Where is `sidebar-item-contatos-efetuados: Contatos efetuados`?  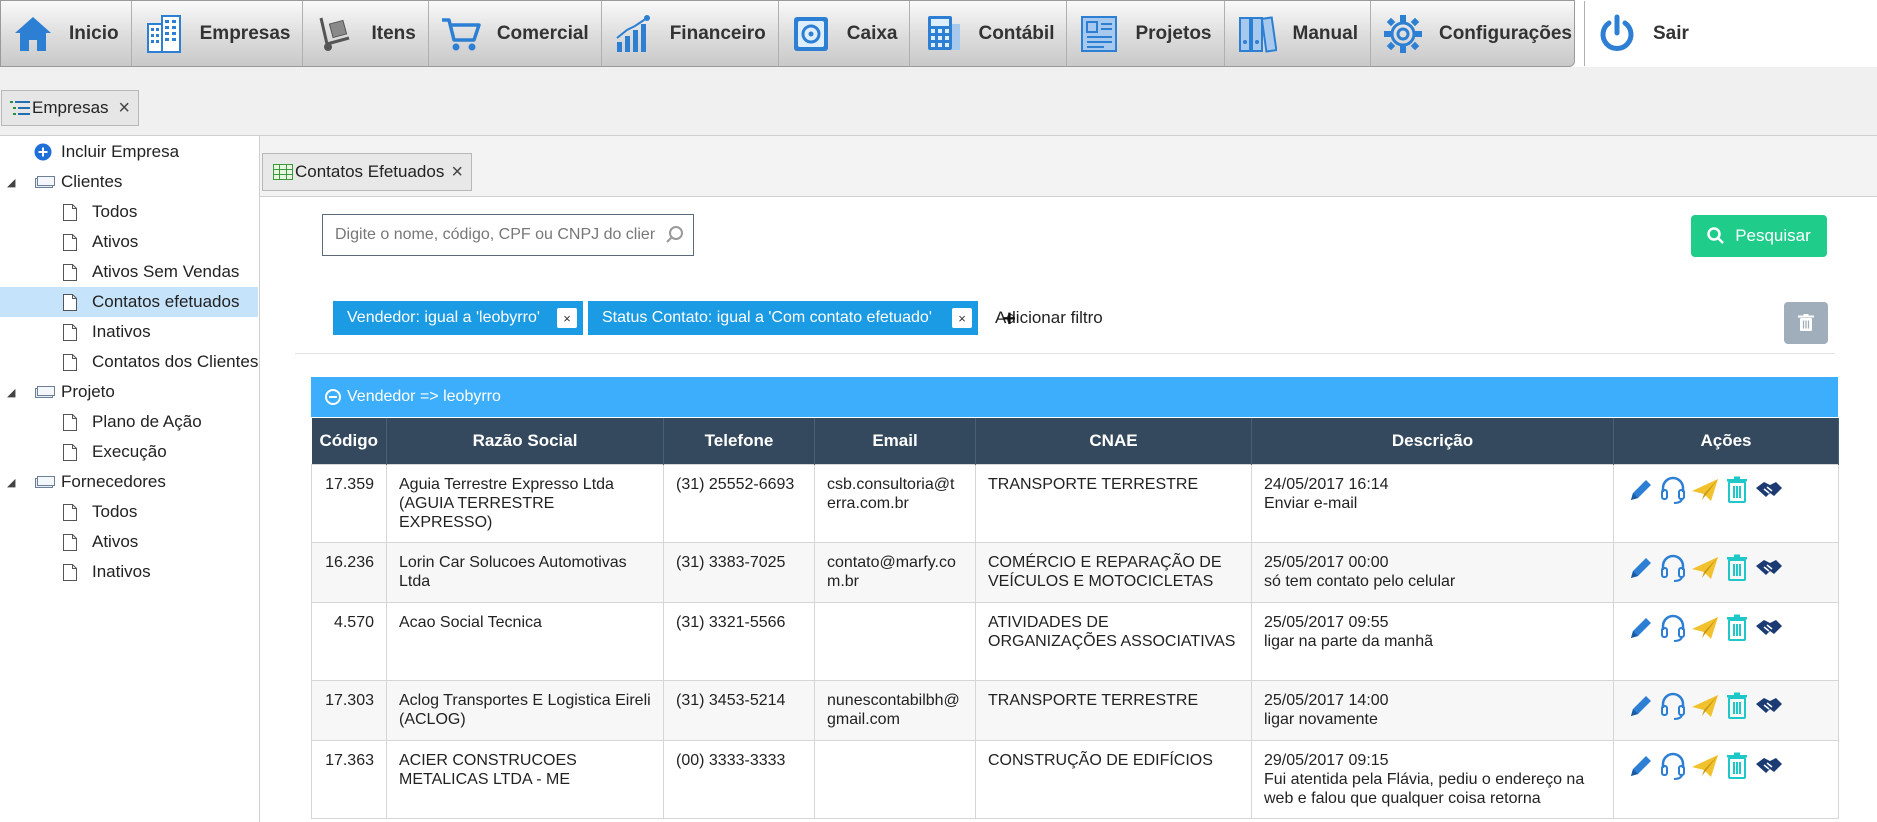
sidebar-item-contatos-efetuados: Contatos efetuados is located at coordinates (129, 302).